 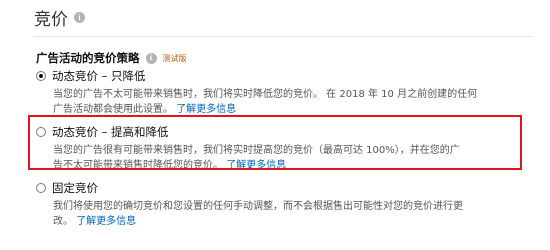 I want to click on beta-badge: 测试版, so click(x=174, y=58).